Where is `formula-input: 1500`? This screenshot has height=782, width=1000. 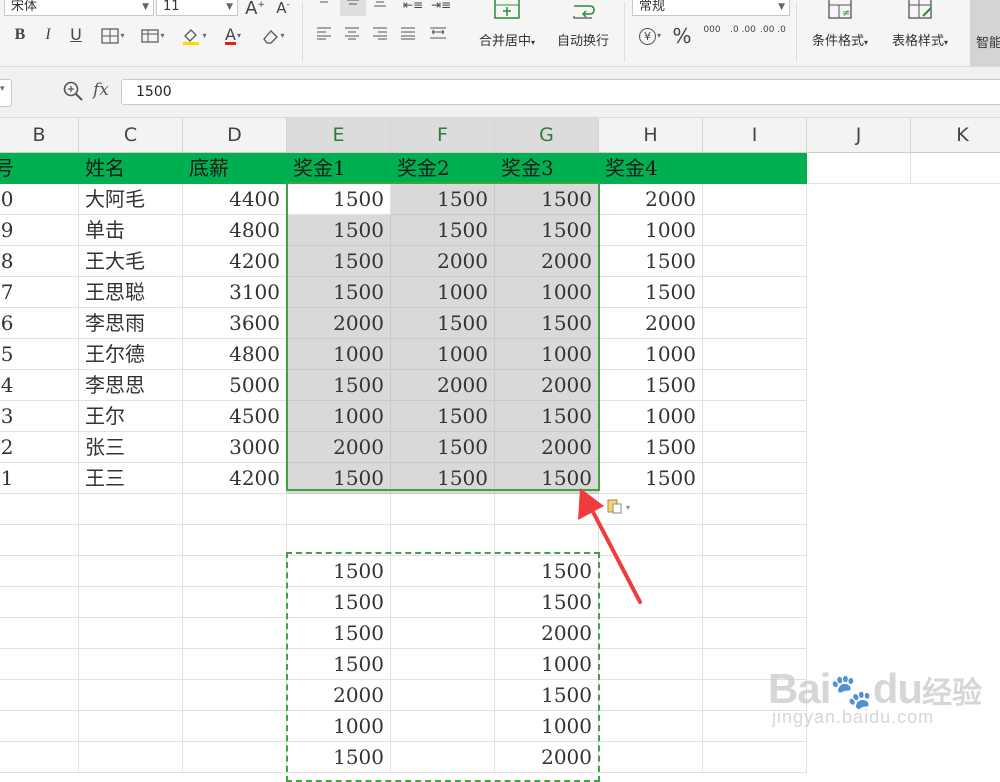 formula-input: 1500 is located at coordinates (560, 92).